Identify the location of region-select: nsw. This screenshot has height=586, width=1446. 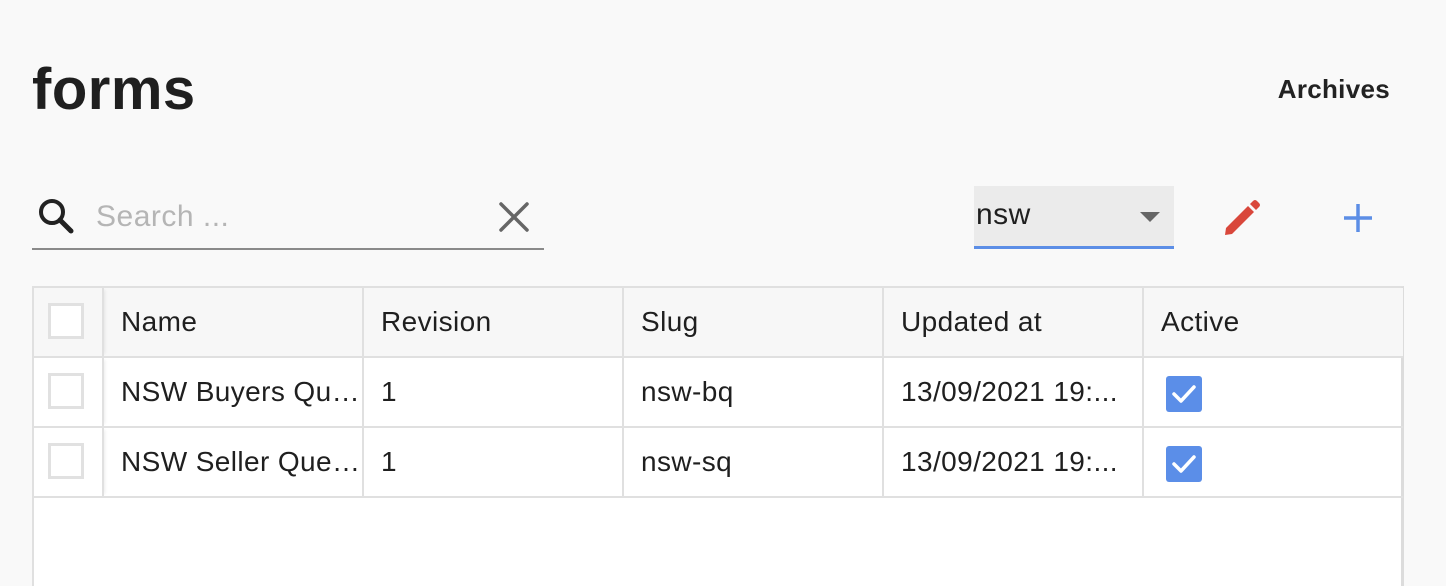
(1074, 217).